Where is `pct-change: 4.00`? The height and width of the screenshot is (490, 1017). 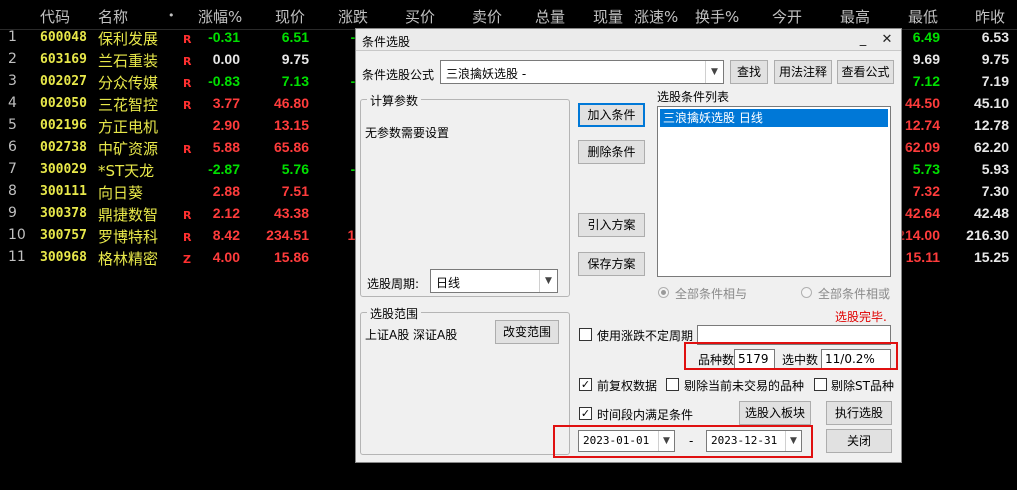 pct-change: 4.00 is located at coordinates (226, 257).